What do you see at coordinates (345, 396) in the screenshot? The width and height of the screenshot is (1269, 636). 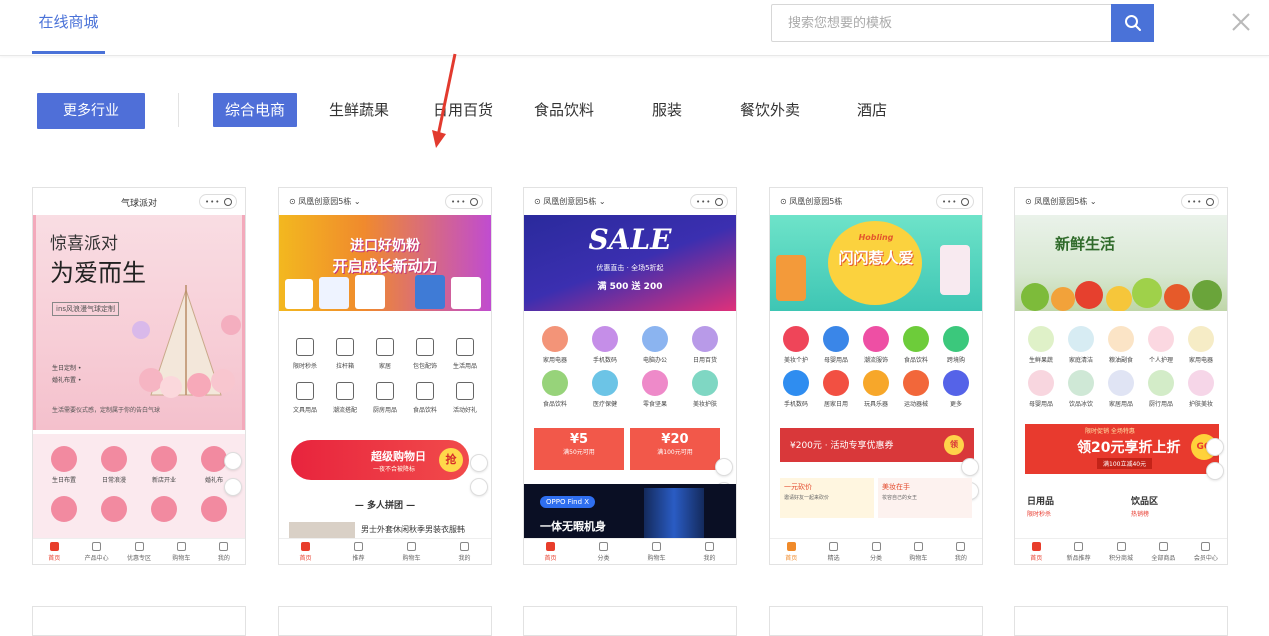 I see `nav-icon: 潮流搭配` at bounding box center [345, 396].